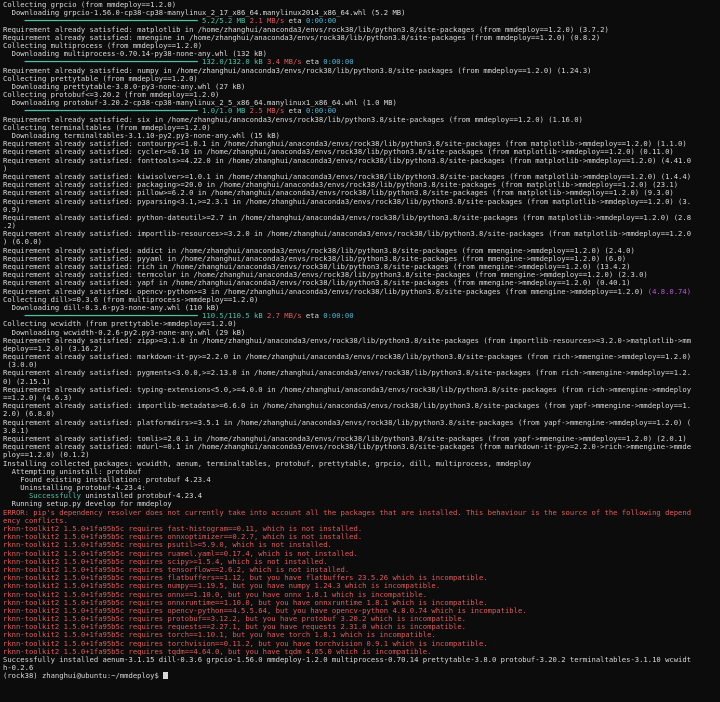 The width and height of the screenshot is (720, 702). Describe the element at coordinates (669, 291) in the screenshot. I see `terminal-text: (4.8.0.74)` at that location.